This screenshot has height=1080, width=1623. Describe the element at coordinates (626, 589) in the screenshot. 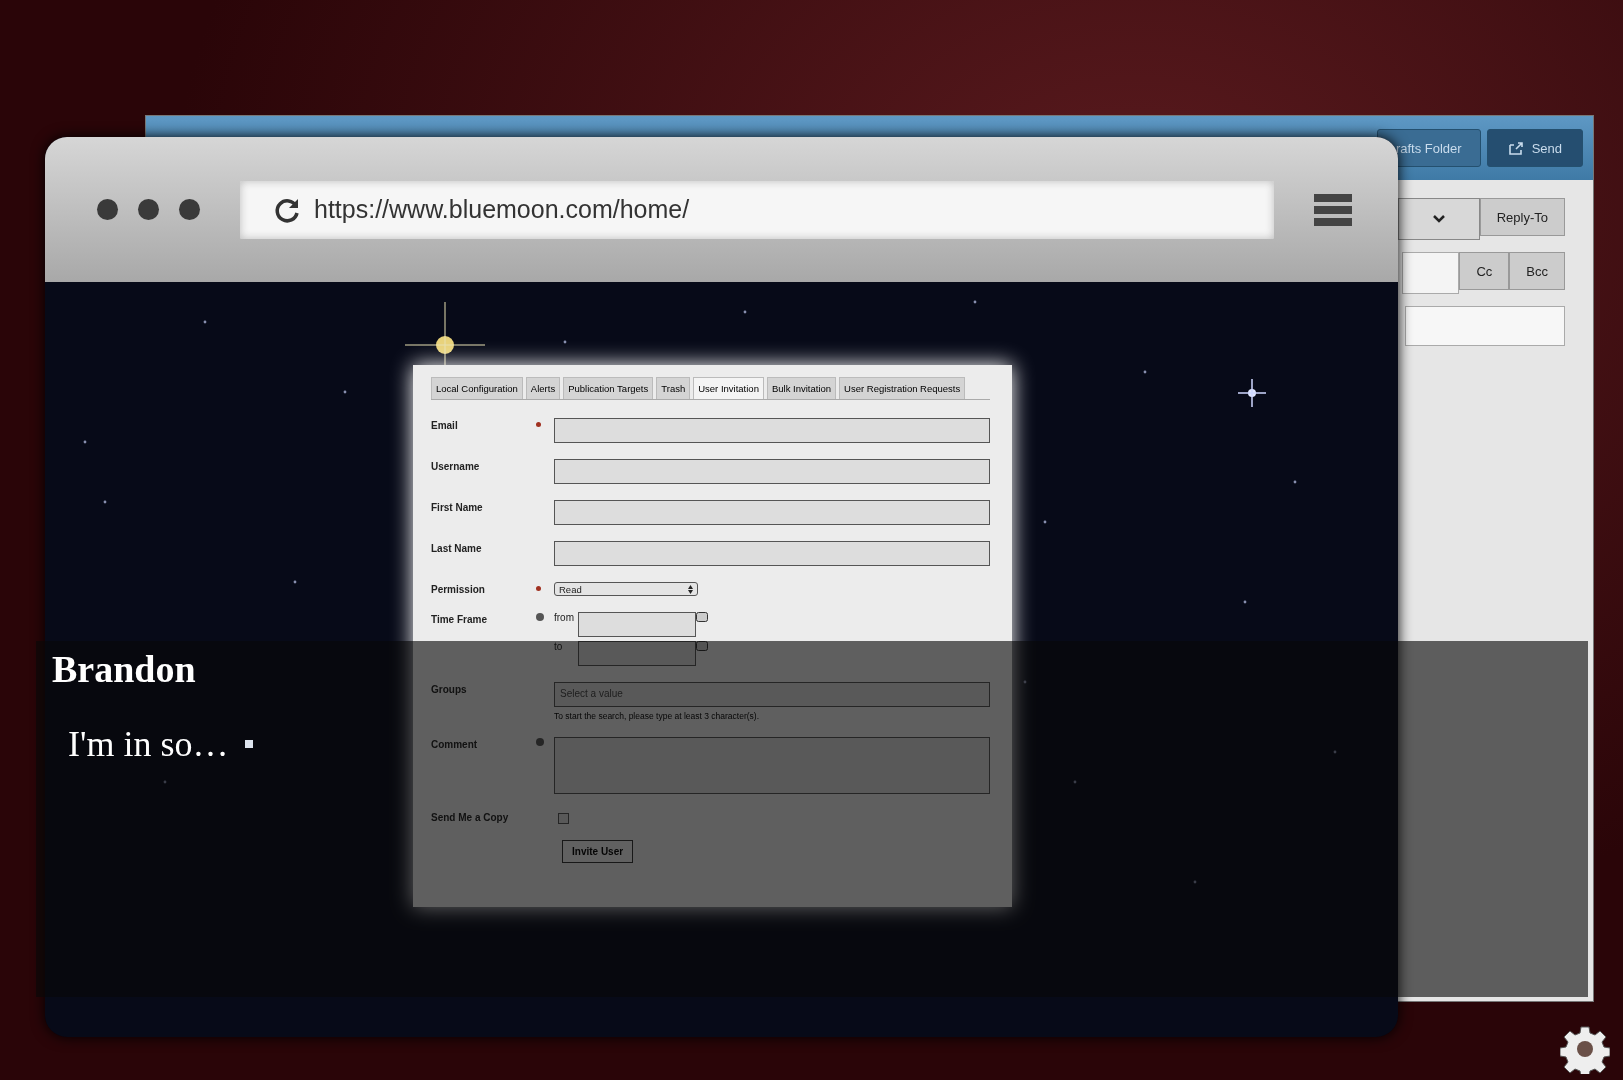

I see `permission-dropdown: Read` at that location.